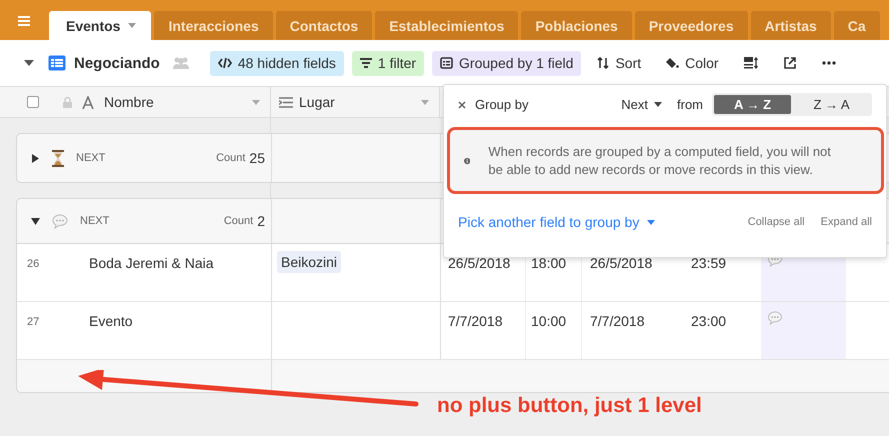 The image size is (889, 436). What do you see at coordinates (462, 104) in the screenshot?
I see `close-icon` at bounding box center [462, 104].